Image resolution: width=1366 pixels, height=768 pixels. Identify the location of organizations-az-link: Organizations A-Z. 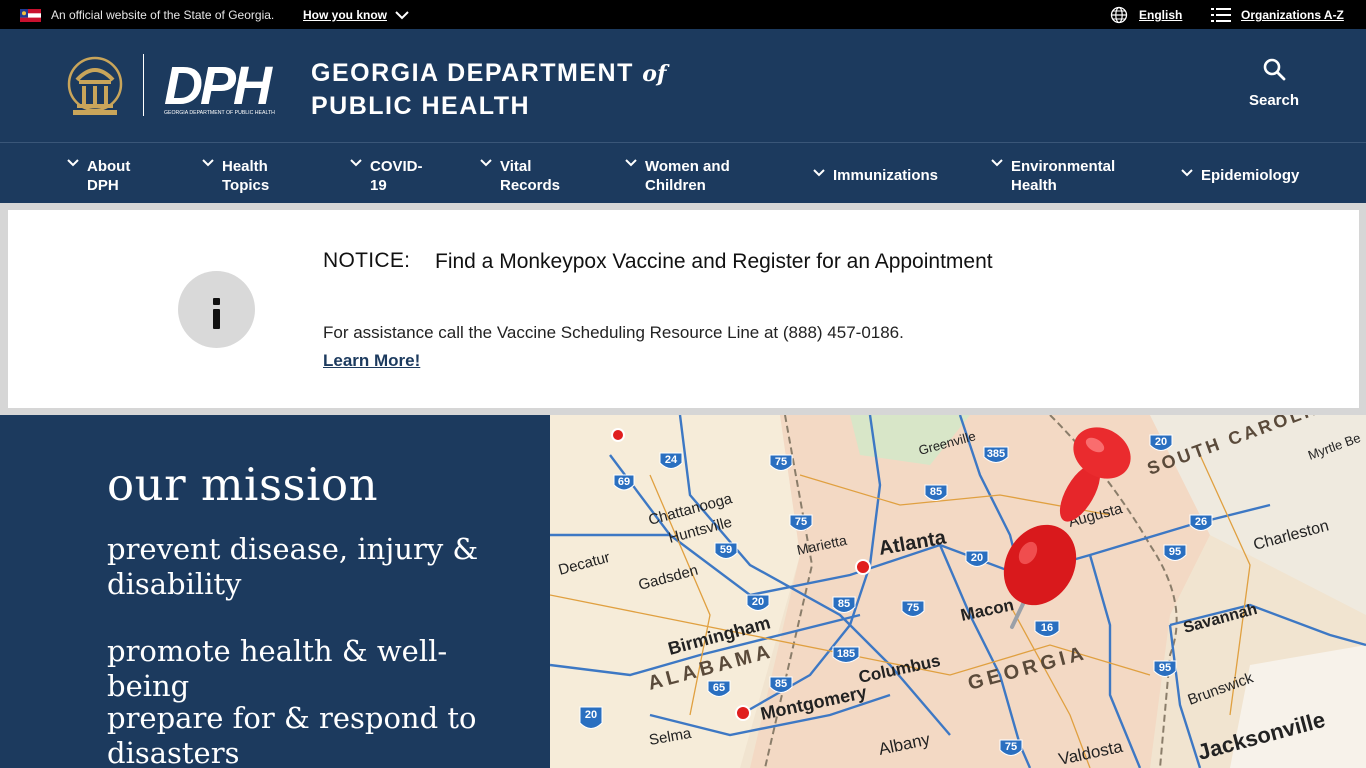
(1292, 15).